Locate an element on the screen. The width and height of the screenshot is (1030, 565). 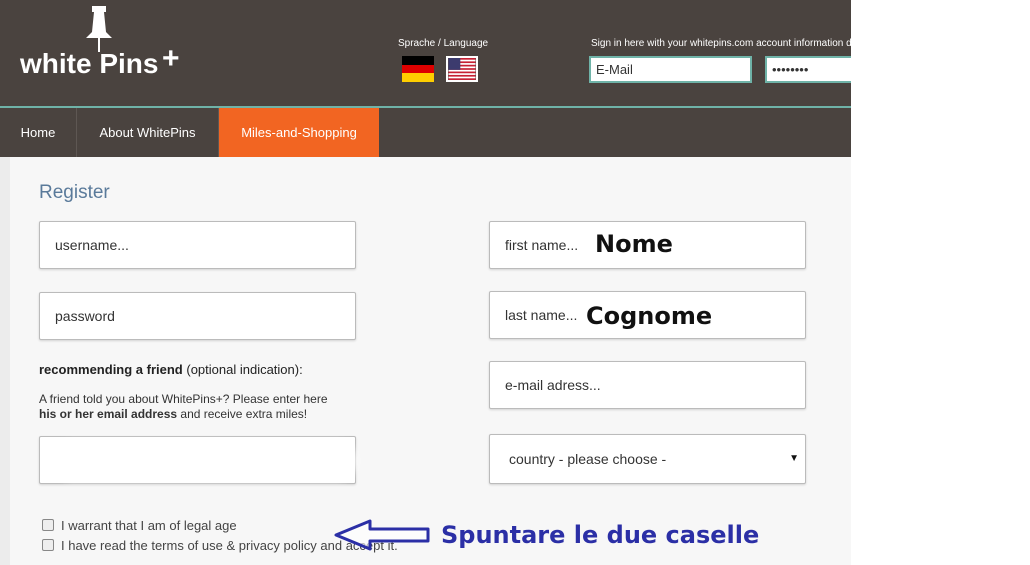
country-select: country - please choose - ▼ is located at coordinates (647, 459).